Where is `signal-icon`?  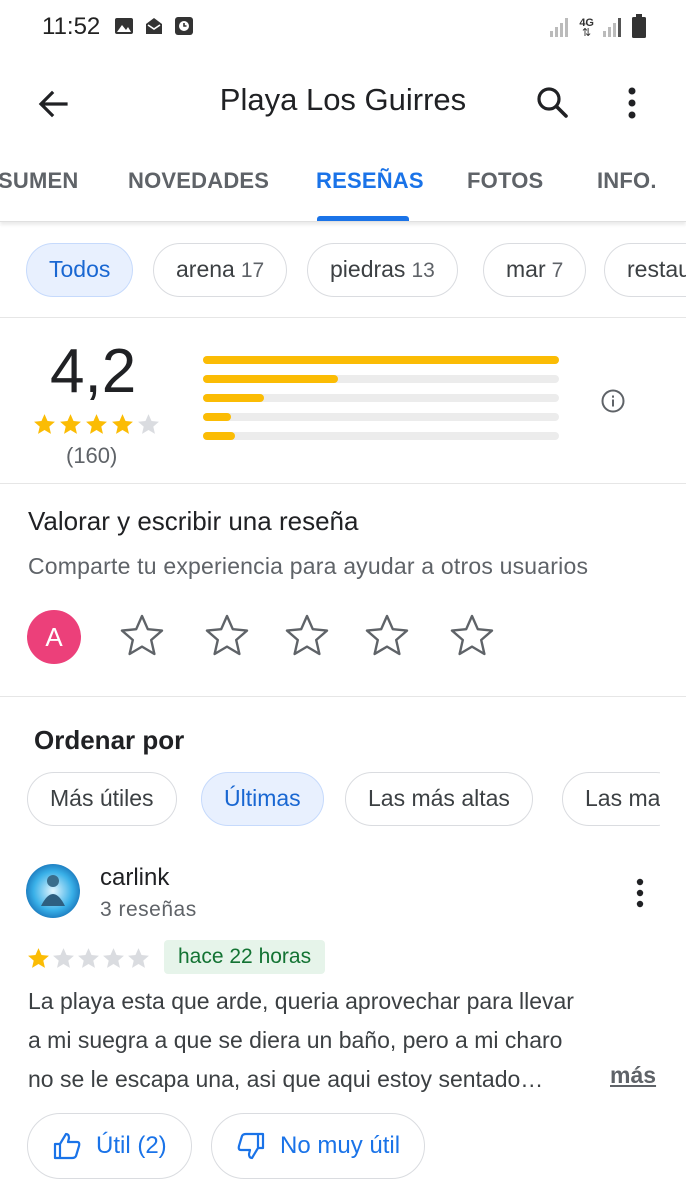
signal-icon is located at coordinates (559, 27).